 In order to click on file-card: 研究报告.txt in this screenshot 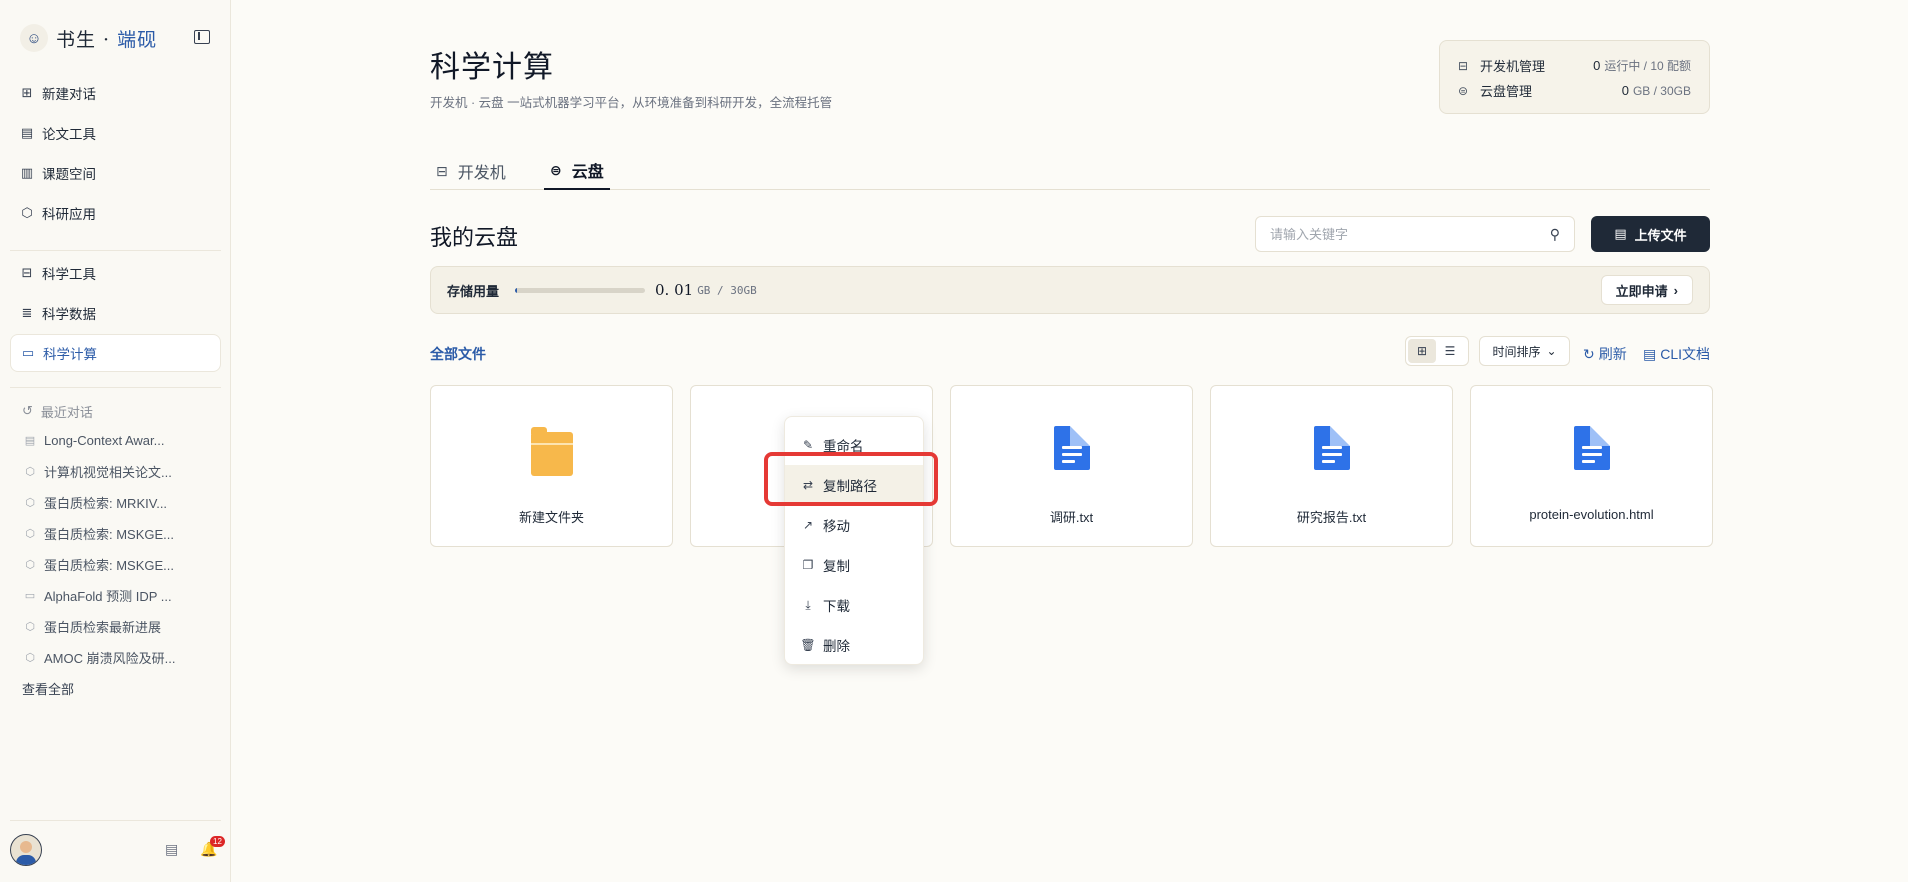, I will do `click(1331, 466)`.